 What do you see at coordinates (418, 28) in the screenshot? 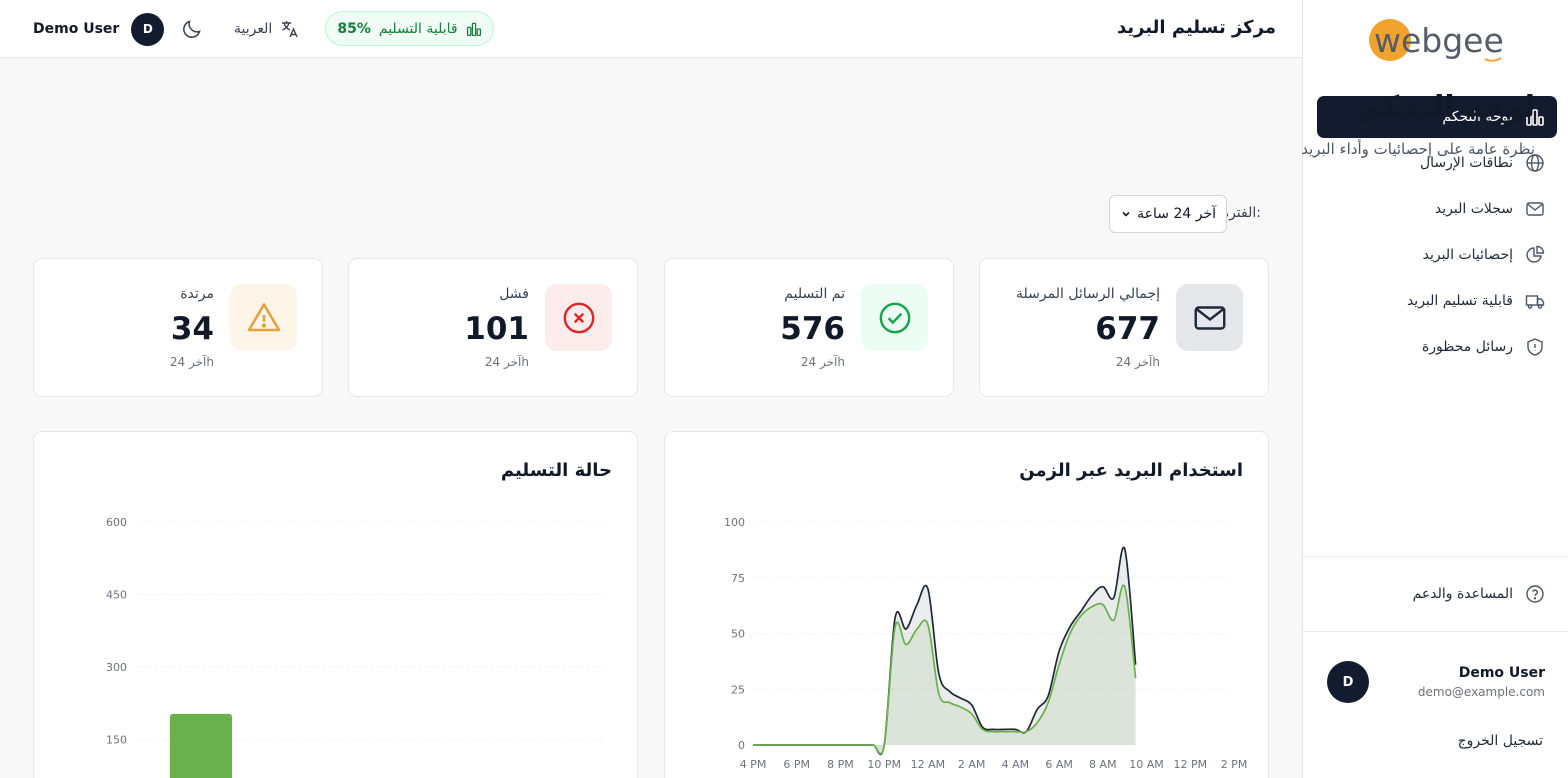
I see `deliverability-label: قابلية التسليم` at bounding box center [418, 28].